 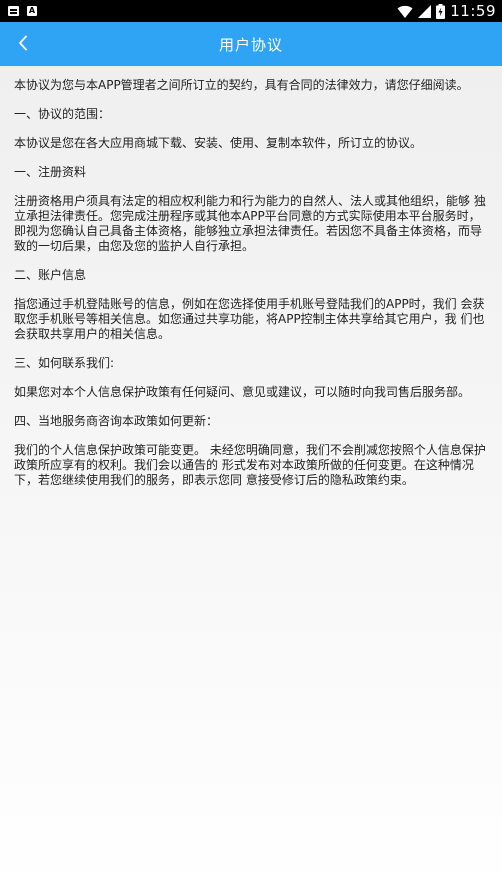 What do you see at coordinates (32, 11) in the screenshot?
I see `a-notification-icon: A` at bounding box center [32, 11].